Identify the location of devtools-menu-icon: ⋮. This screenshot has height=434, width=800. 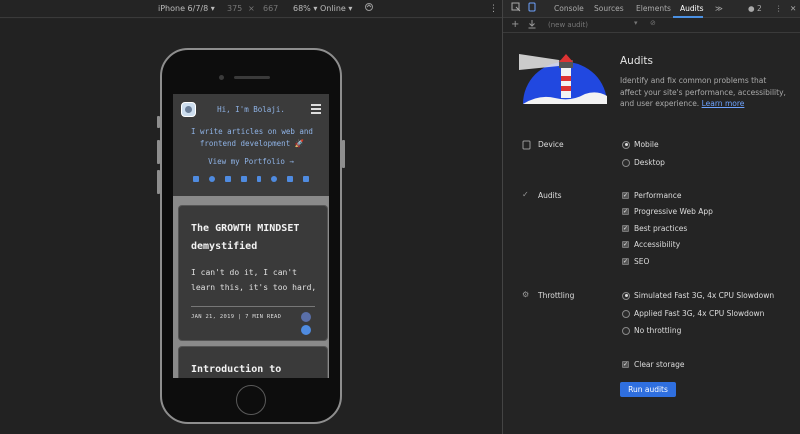
(779, 8).